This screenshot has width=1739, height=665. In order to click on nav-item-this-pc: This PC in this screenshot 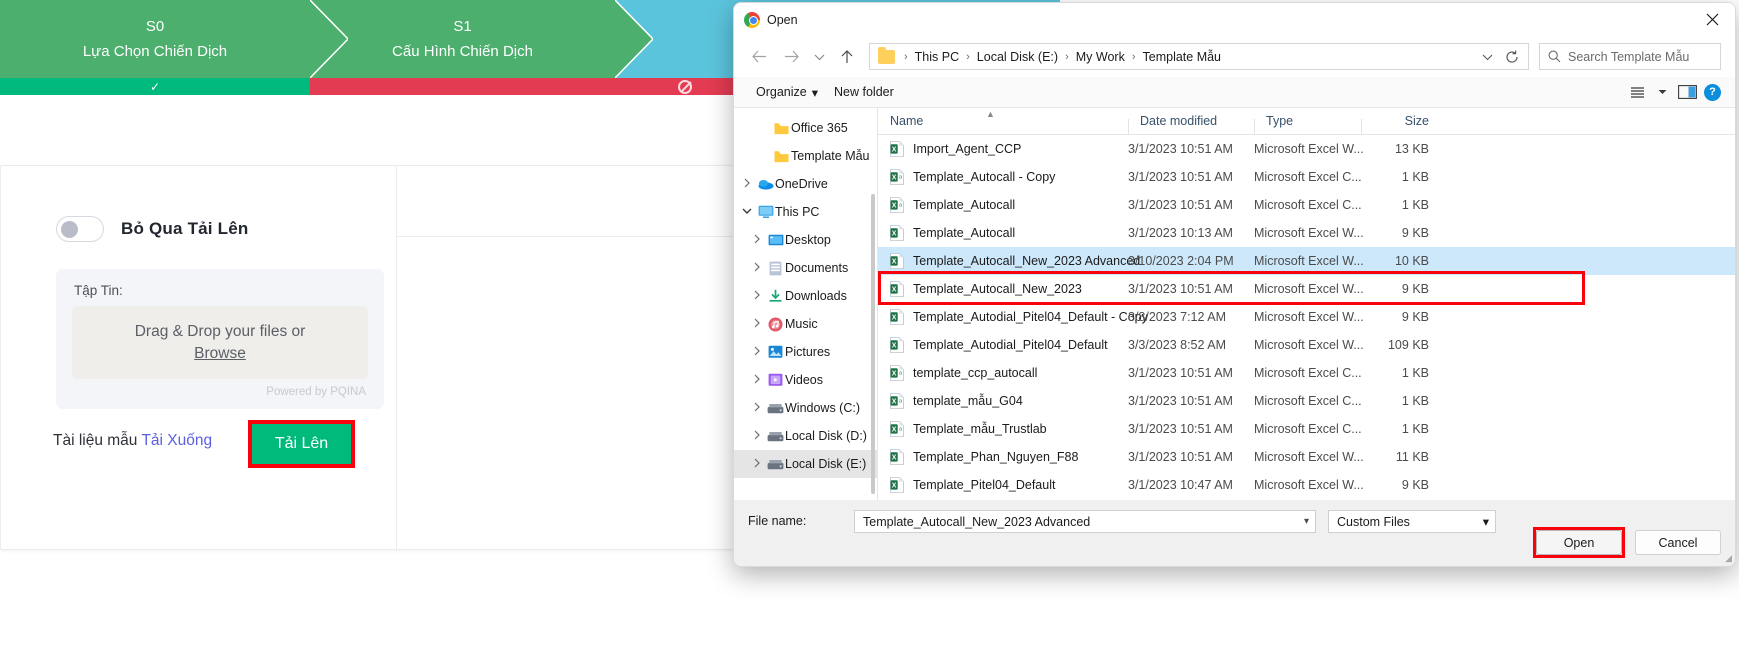, I will do `click(805, 212)`.